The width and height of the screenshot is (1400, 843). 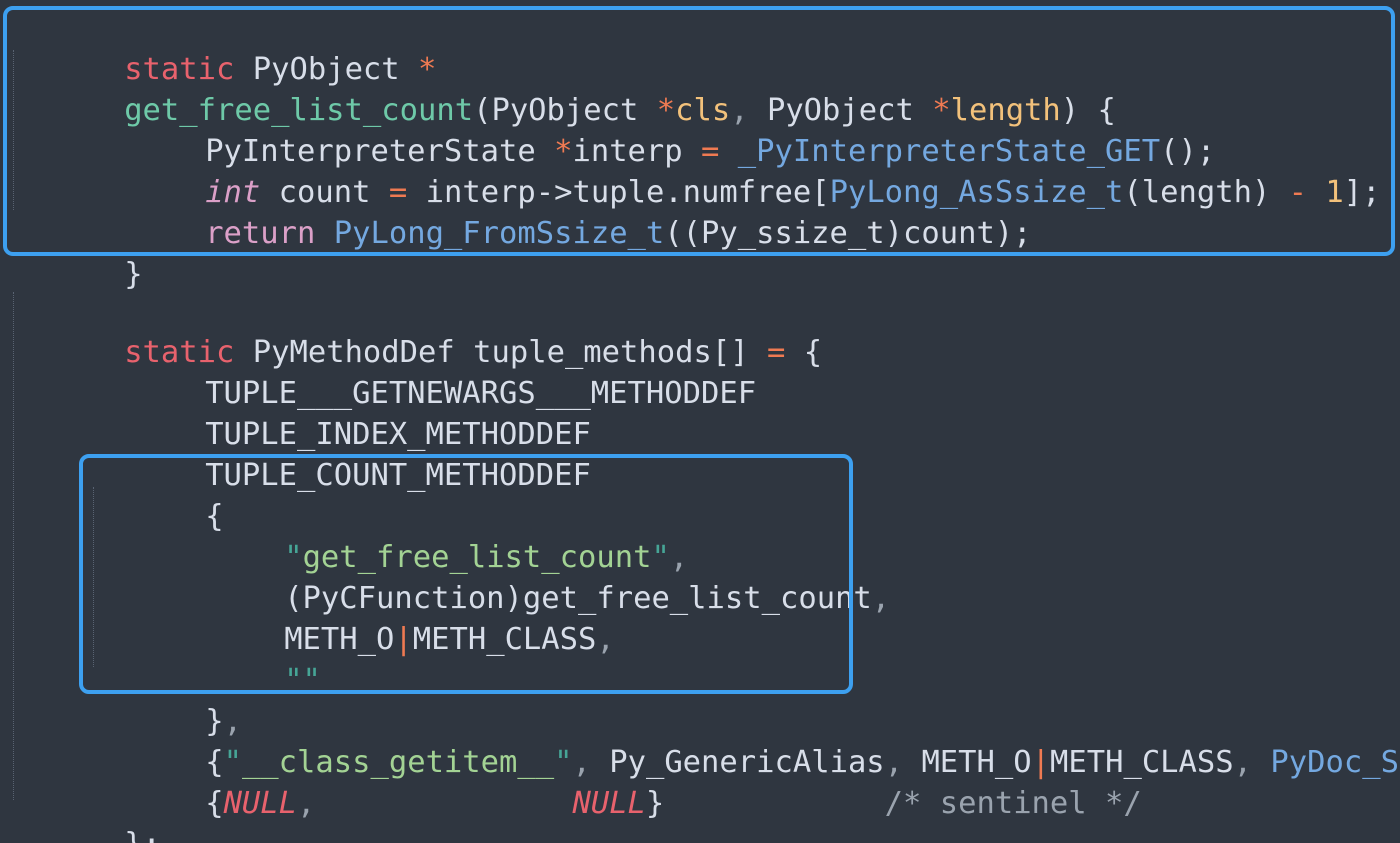 I want to click on token-operator-bitor: |, so click(x=403, y=639).